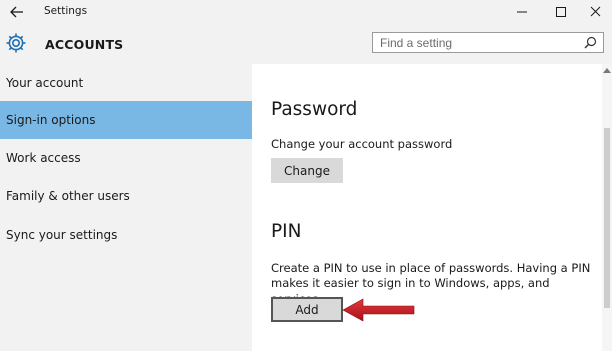 The height and width of the screenshot is (351, 612). What do you see at coordinates (126, 120) in the screenshot?
I see `sidebar-item-sign-in-options: Sign-in options` at bounding box center [126, 120].